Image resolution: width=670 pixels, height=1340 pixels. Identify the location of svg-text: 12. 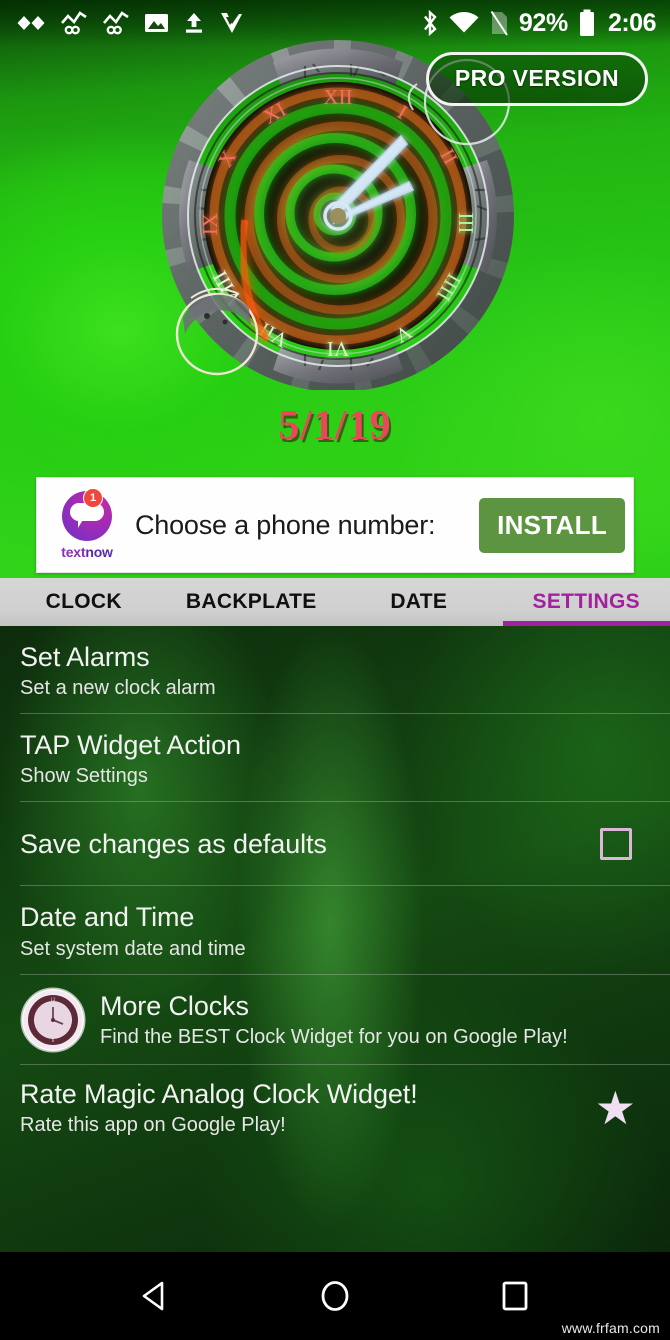
(54, 1000).